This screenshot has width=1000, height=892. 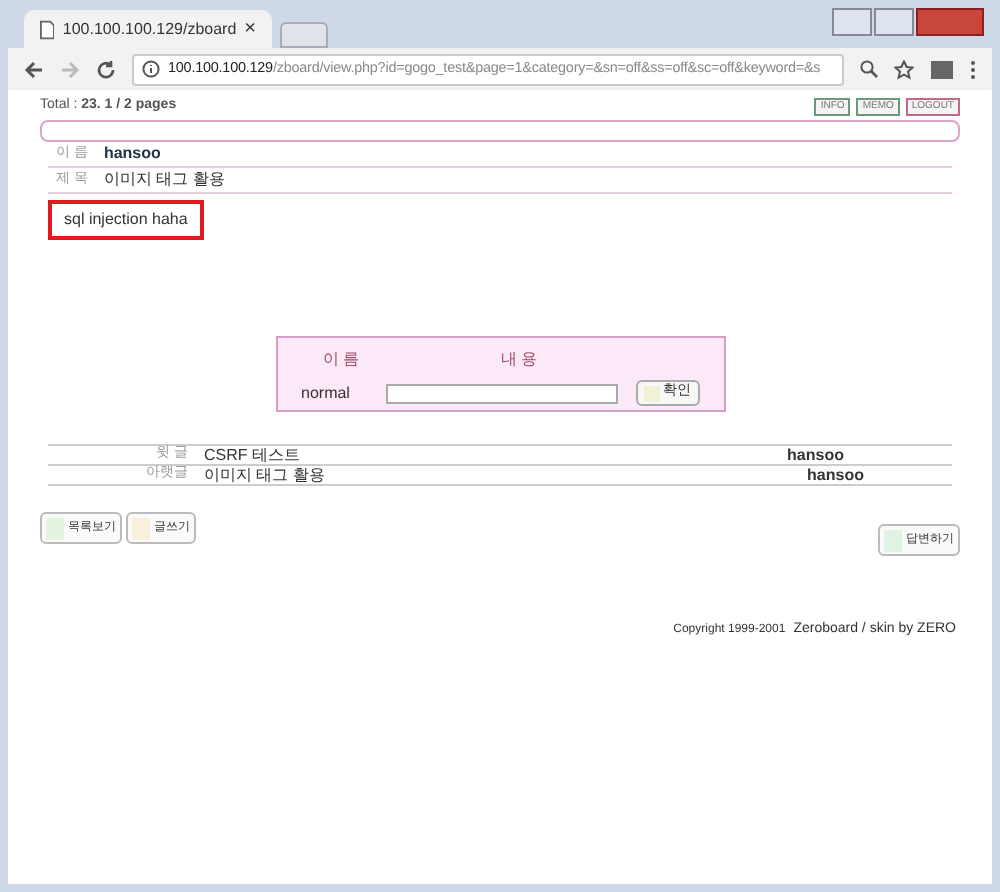 I want to click on zoom-icon, so click(x=869, y=69).